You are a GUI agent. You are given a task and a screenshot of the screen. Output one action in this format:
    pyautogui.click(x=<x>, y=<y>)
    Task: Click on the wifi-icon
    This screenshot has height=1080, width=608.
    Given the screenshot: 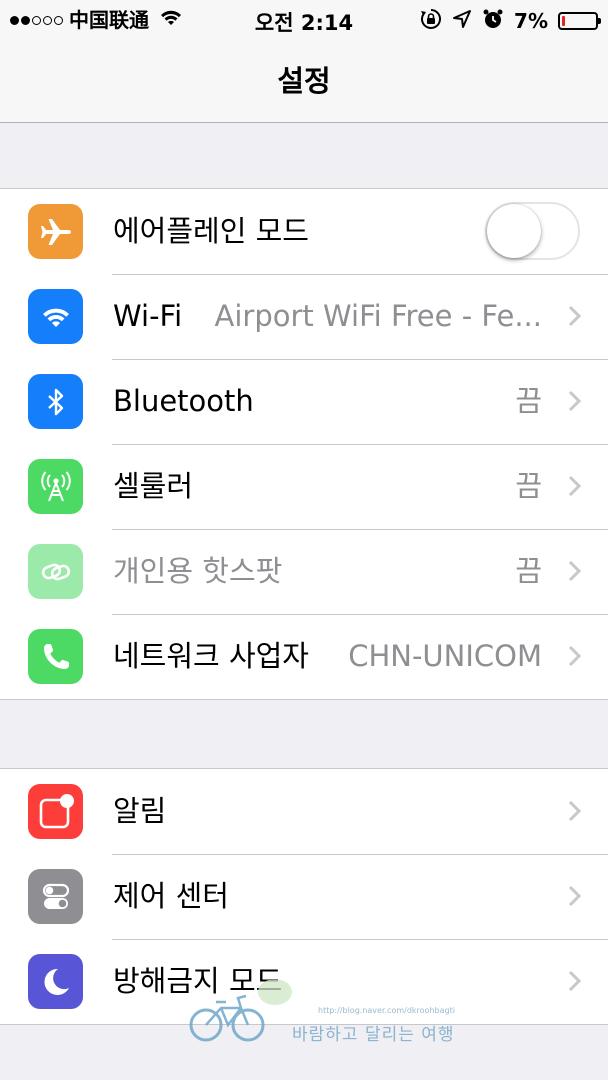 What is the action you would take?
    pyautogui.click(x=55, y=316)
    